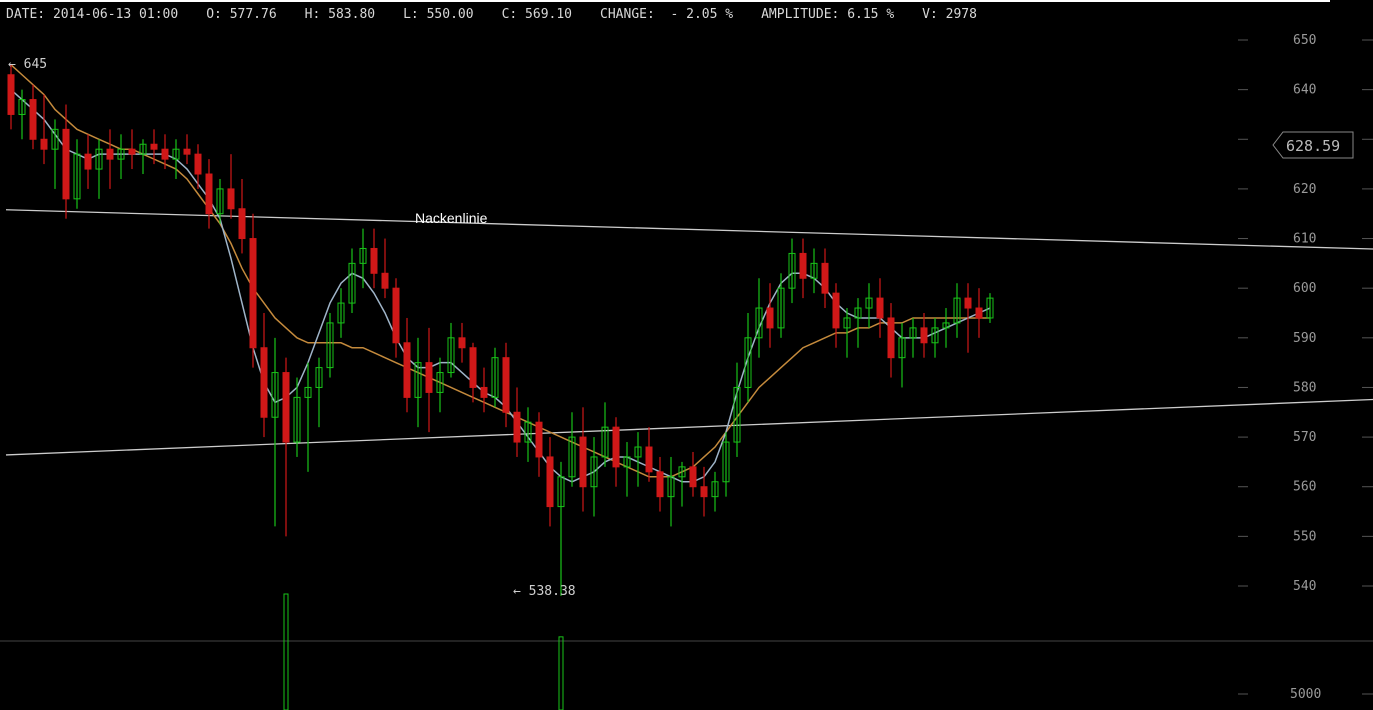 The image size is (1373, 710). Describe the element at coordinates (27, 64) in the screenshot. I see `high-marker: ← 645` at that location.